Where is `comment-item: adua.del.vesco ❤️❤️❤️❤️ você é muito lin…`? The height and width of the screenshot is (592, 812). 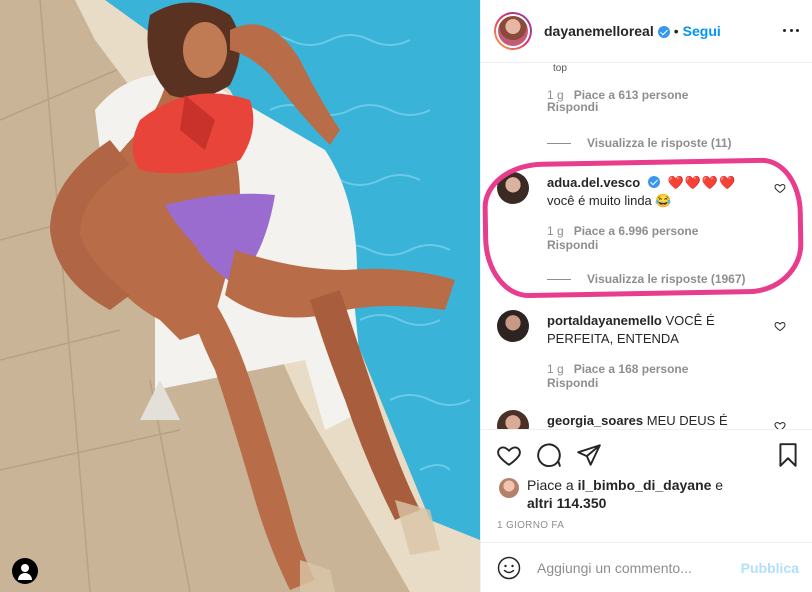
comment-item: adua.del.vesco ❤️❤️❤️❤️ você é muito lin… is located at coordinates (647, 229).